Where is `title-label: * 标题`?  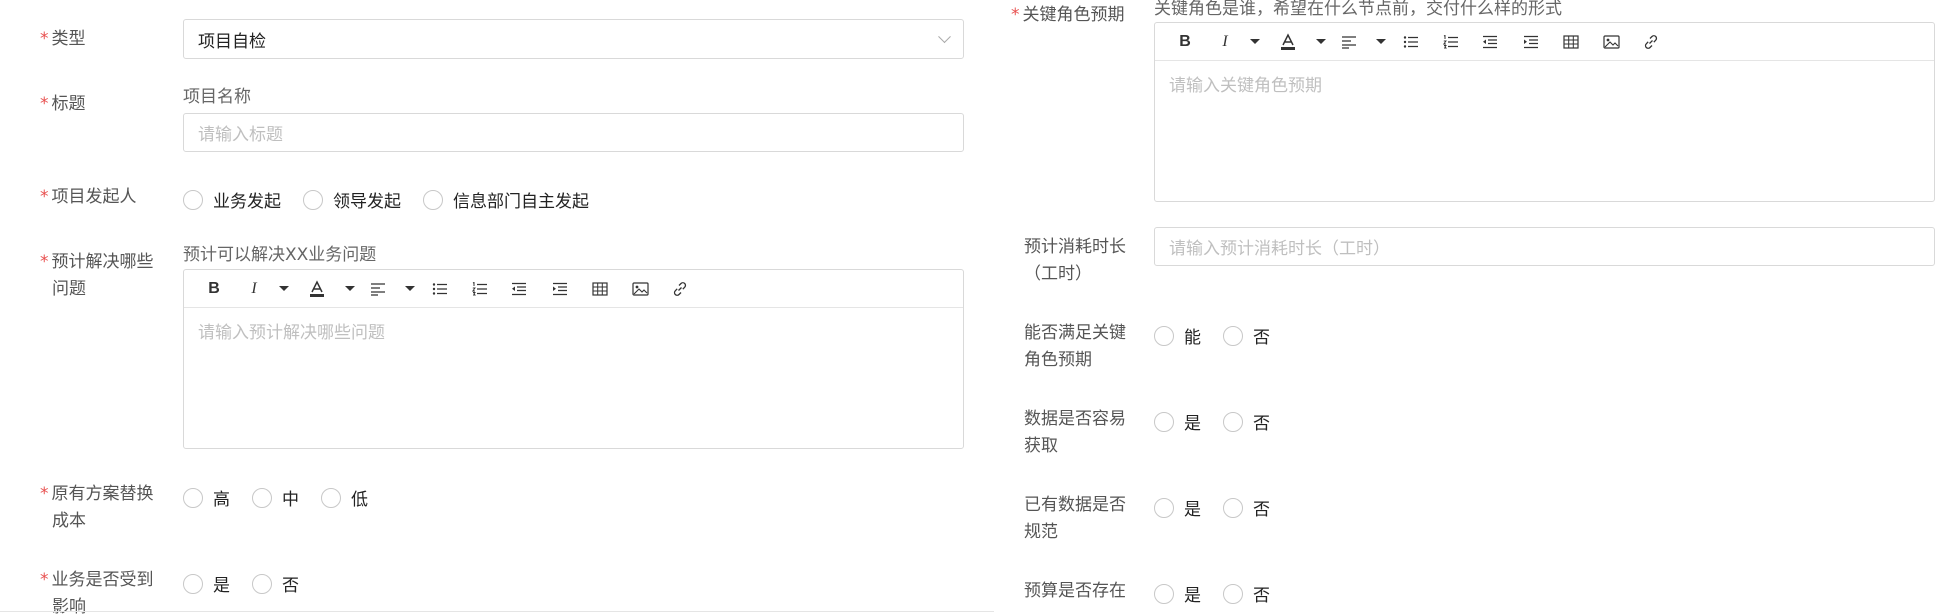
title-label: * 标题 is located at coordinates (63, 104).